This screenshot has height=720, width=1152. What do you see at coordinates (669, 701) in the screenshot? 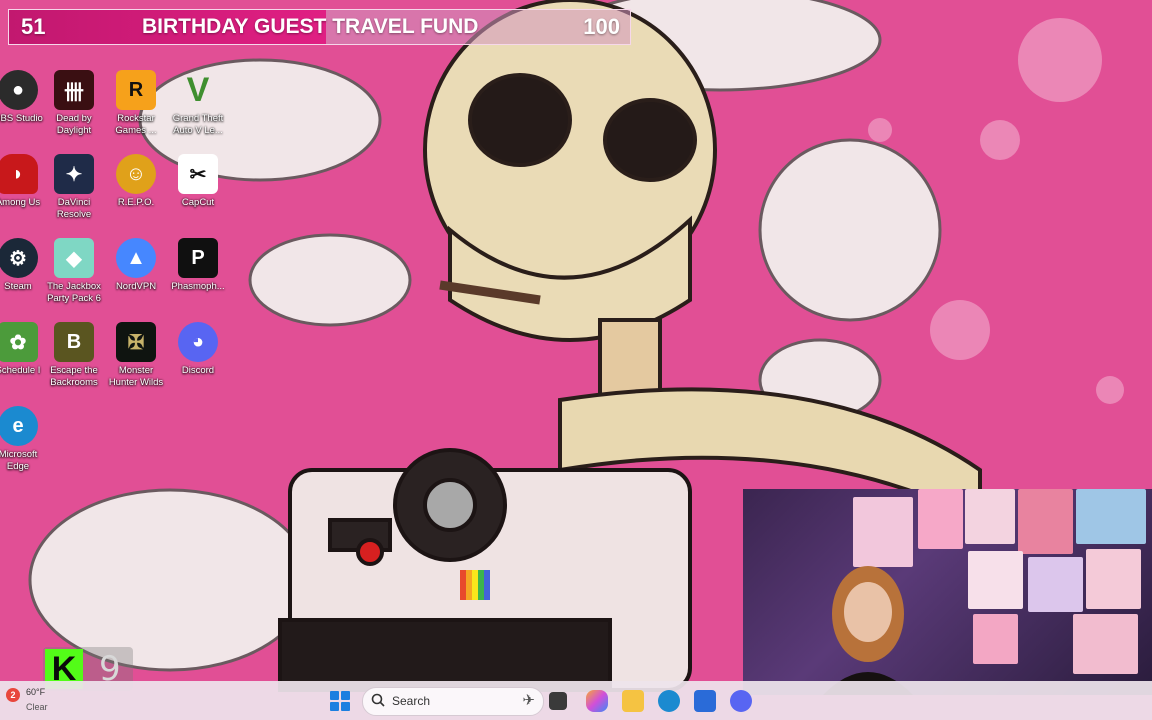
I see `edge-browser-icon` at bounding box center [669, 701].